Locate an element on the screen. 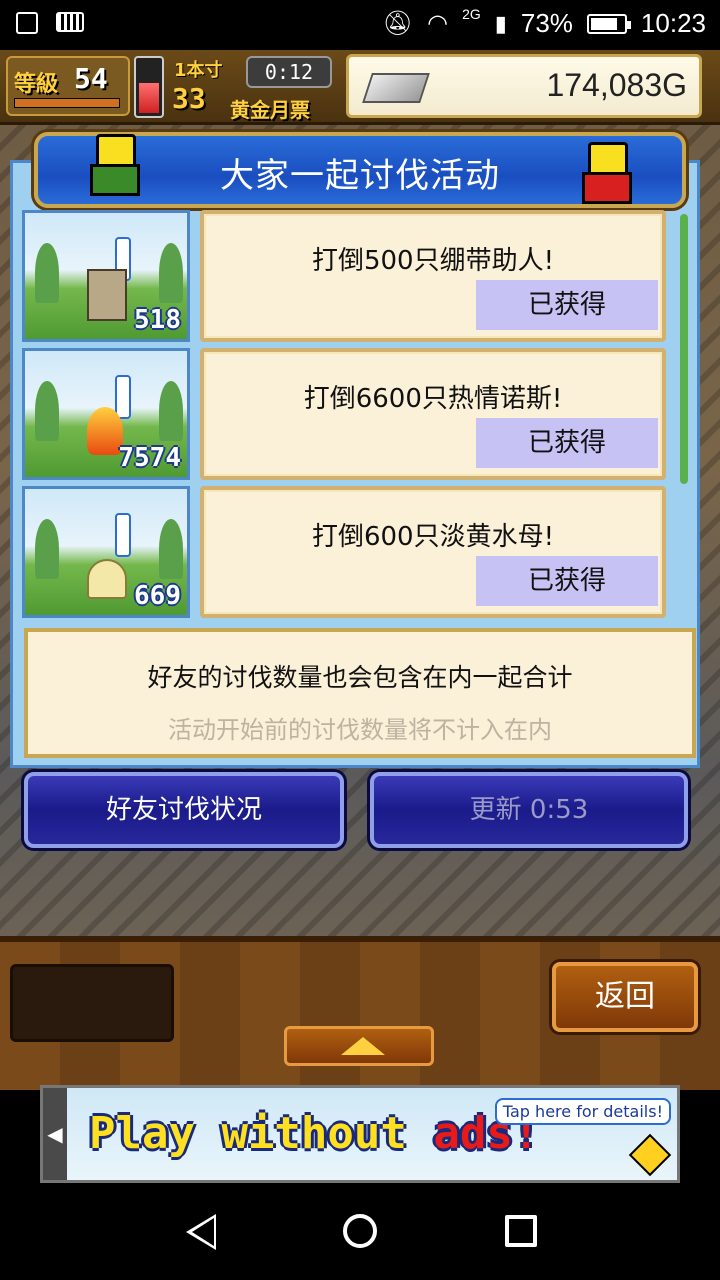  mission-thumbnail: 7574 is located at coordinates (106, 414).